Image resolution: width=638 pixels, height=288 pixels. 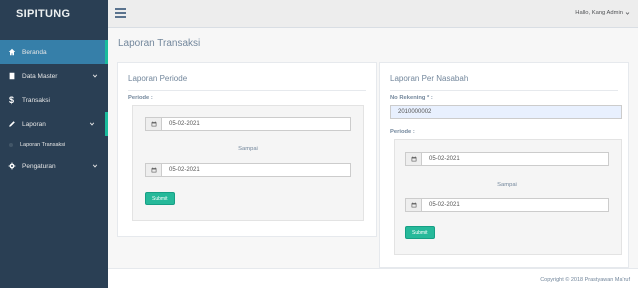 What do you see at coordinates (43, 145) in the screenshot?
I see `sidebar-subitem-label: Laporan Transaksi` at bounding box center [43, 145].